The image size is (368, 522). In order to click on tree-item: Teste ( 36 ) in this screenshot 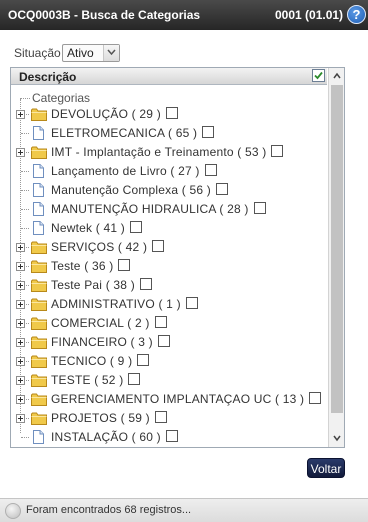, I will do `click(169, 266)`.